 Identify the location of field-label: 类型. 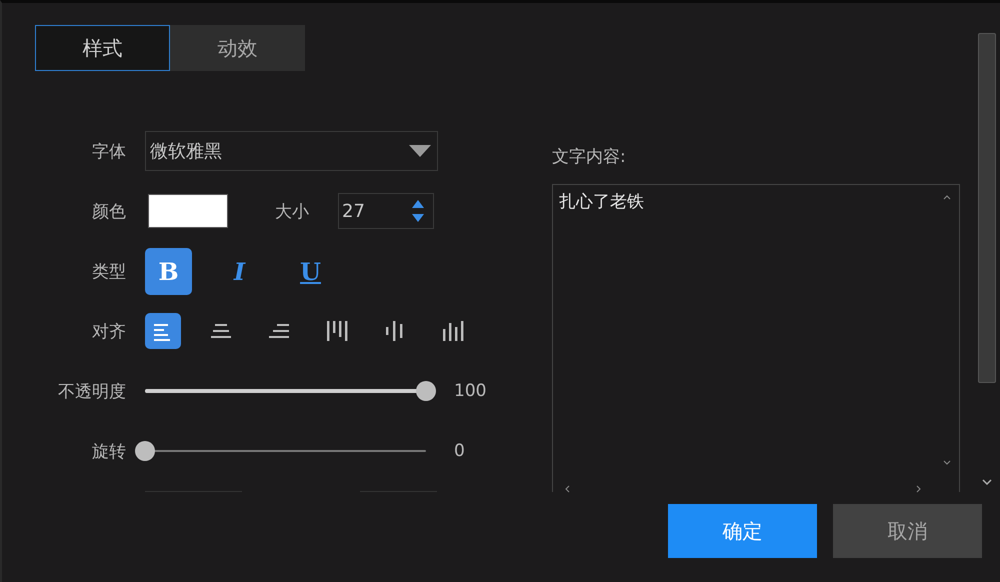
(108, 271).